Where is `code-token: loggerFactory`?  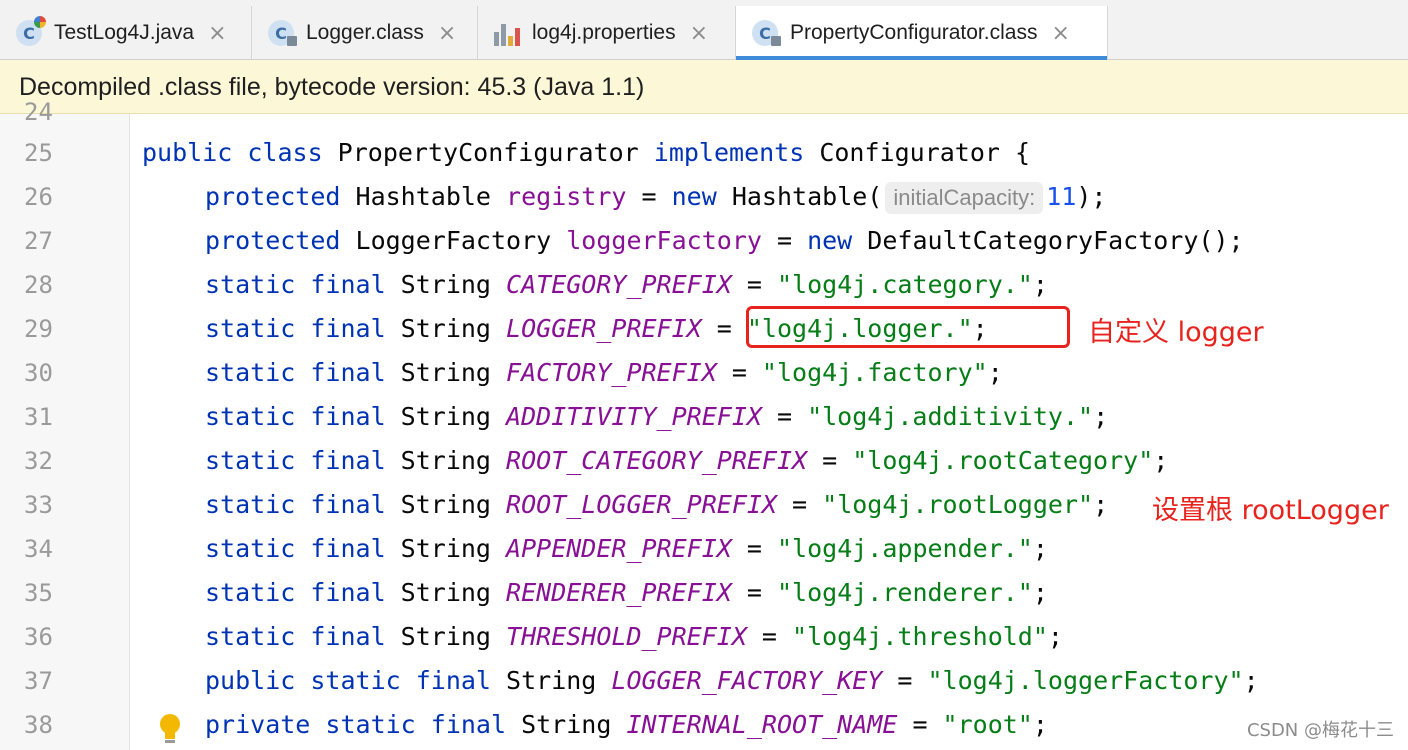 code-token: loggerFactory is located at coordinates (664, 240).